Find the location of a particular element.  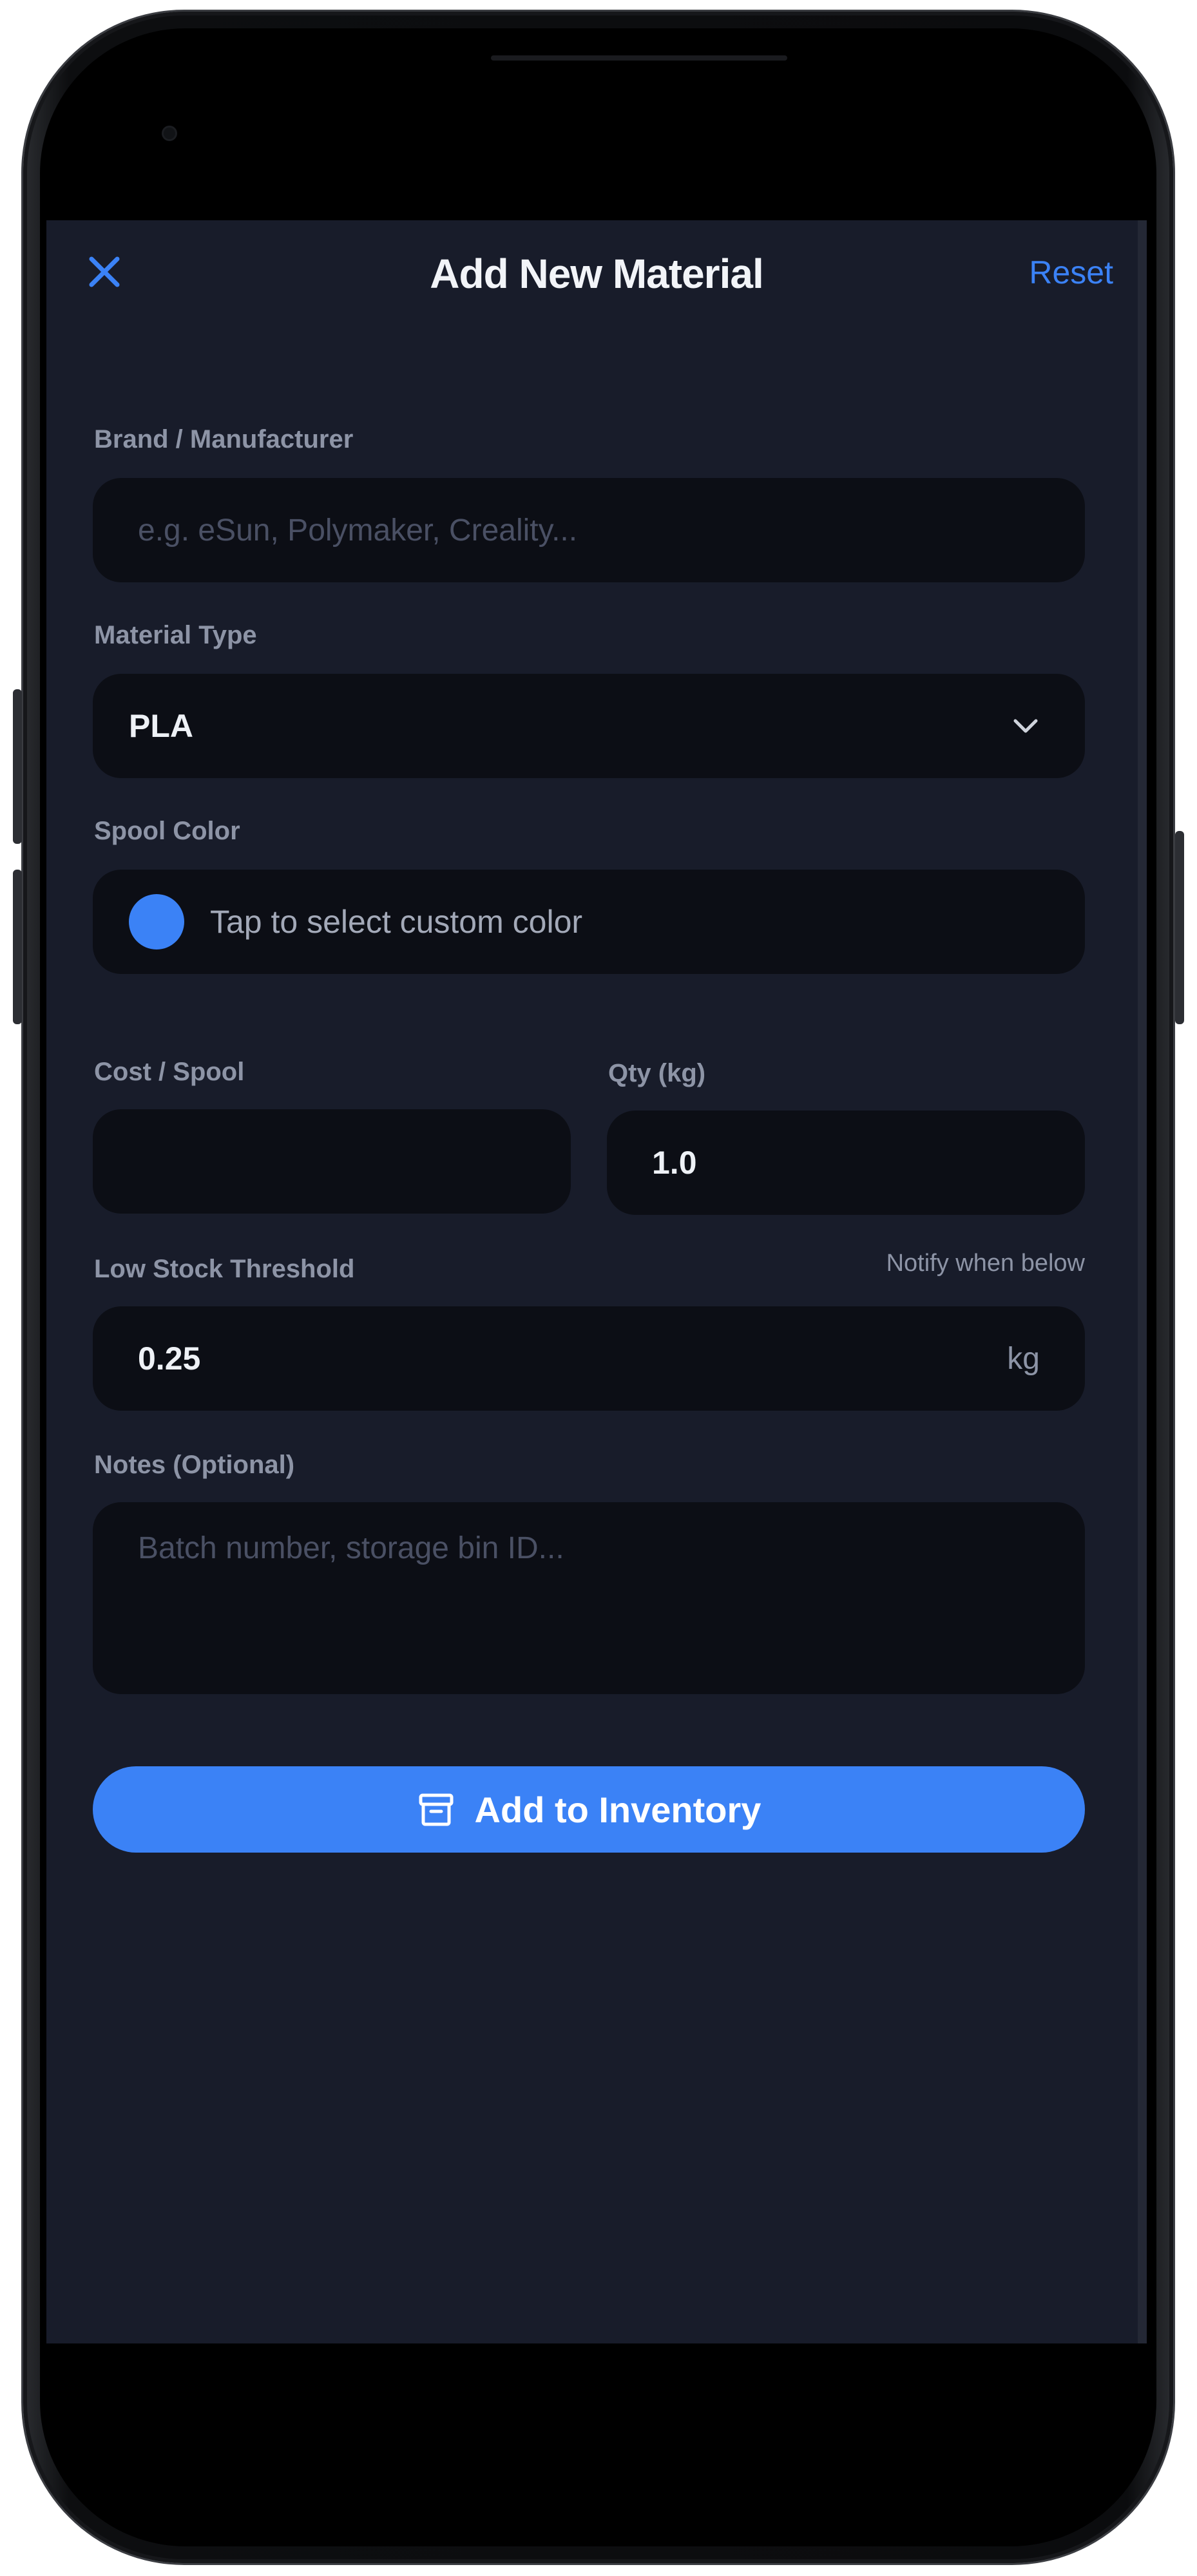

add-to-inventory-button: Add to Inventory is located at coordinates (589, 1809).